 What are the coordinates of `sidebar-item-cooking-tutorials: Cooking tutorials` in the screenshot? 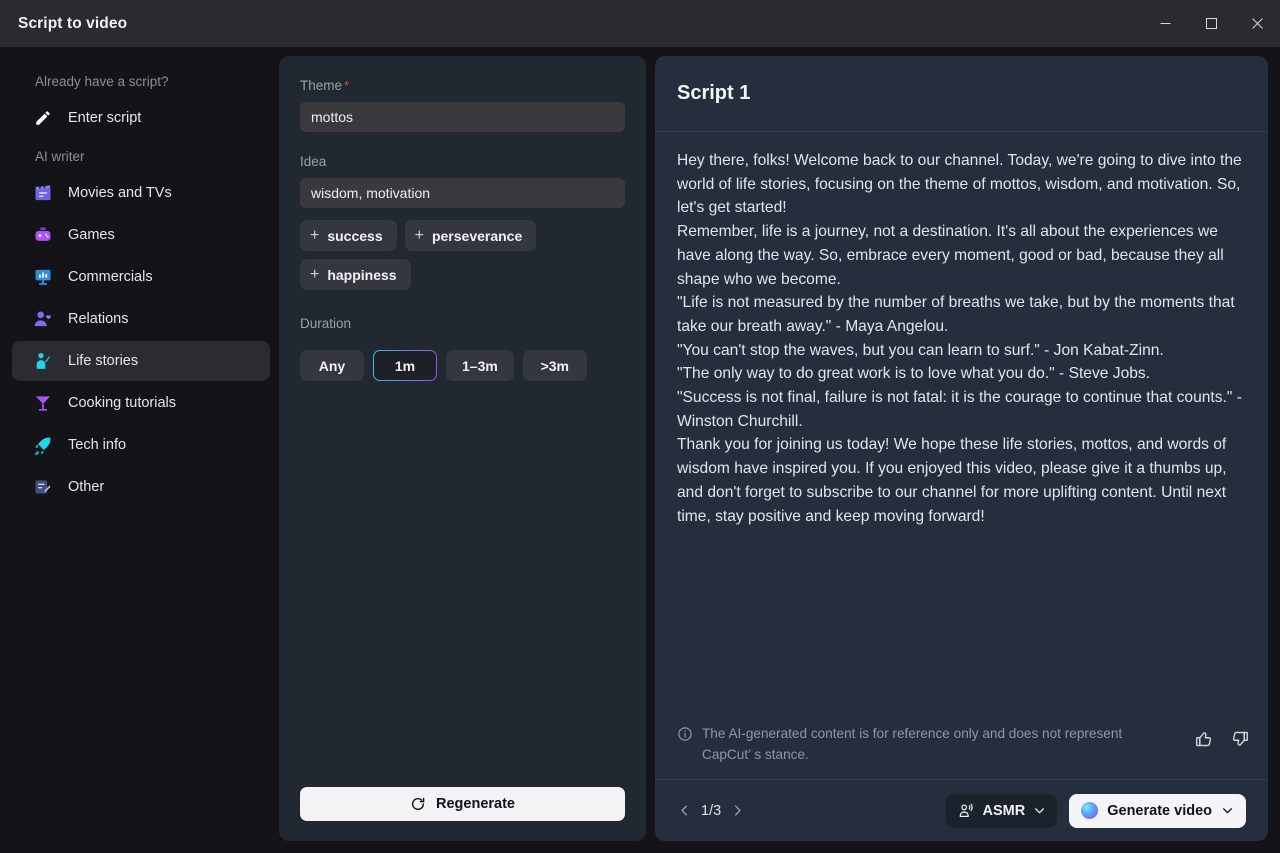 It's located at (141, 403).